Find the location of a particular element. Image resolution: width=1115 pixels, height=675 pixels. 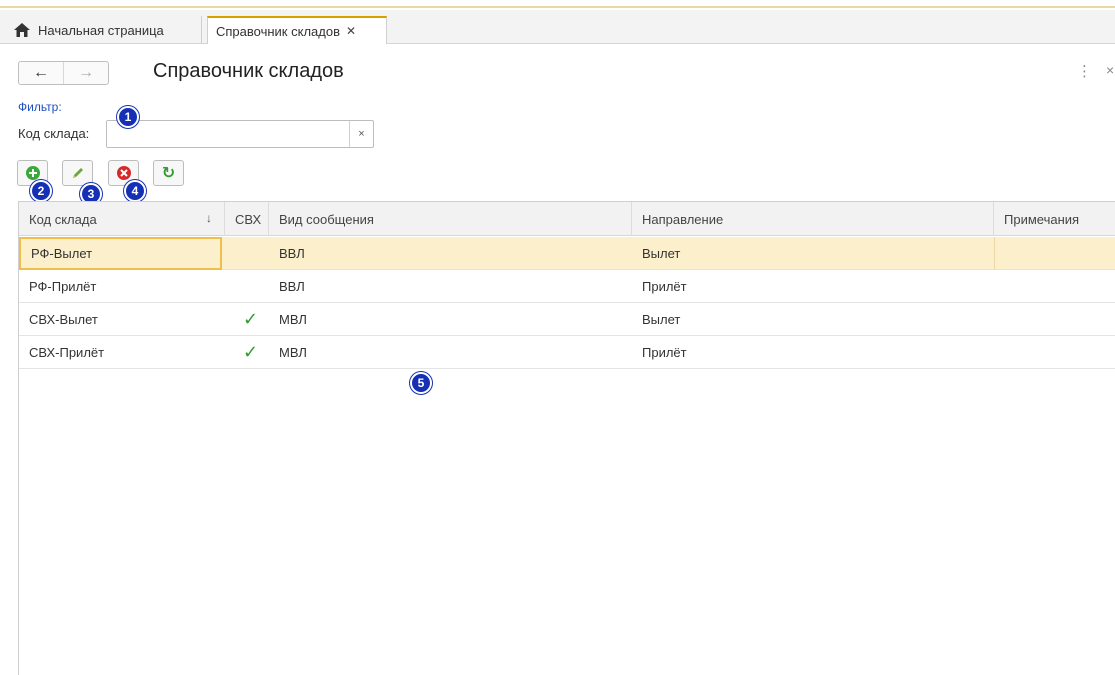

table-row: РФ-Вылет ВВЛ Вылет is located at coordinates (567, 253).